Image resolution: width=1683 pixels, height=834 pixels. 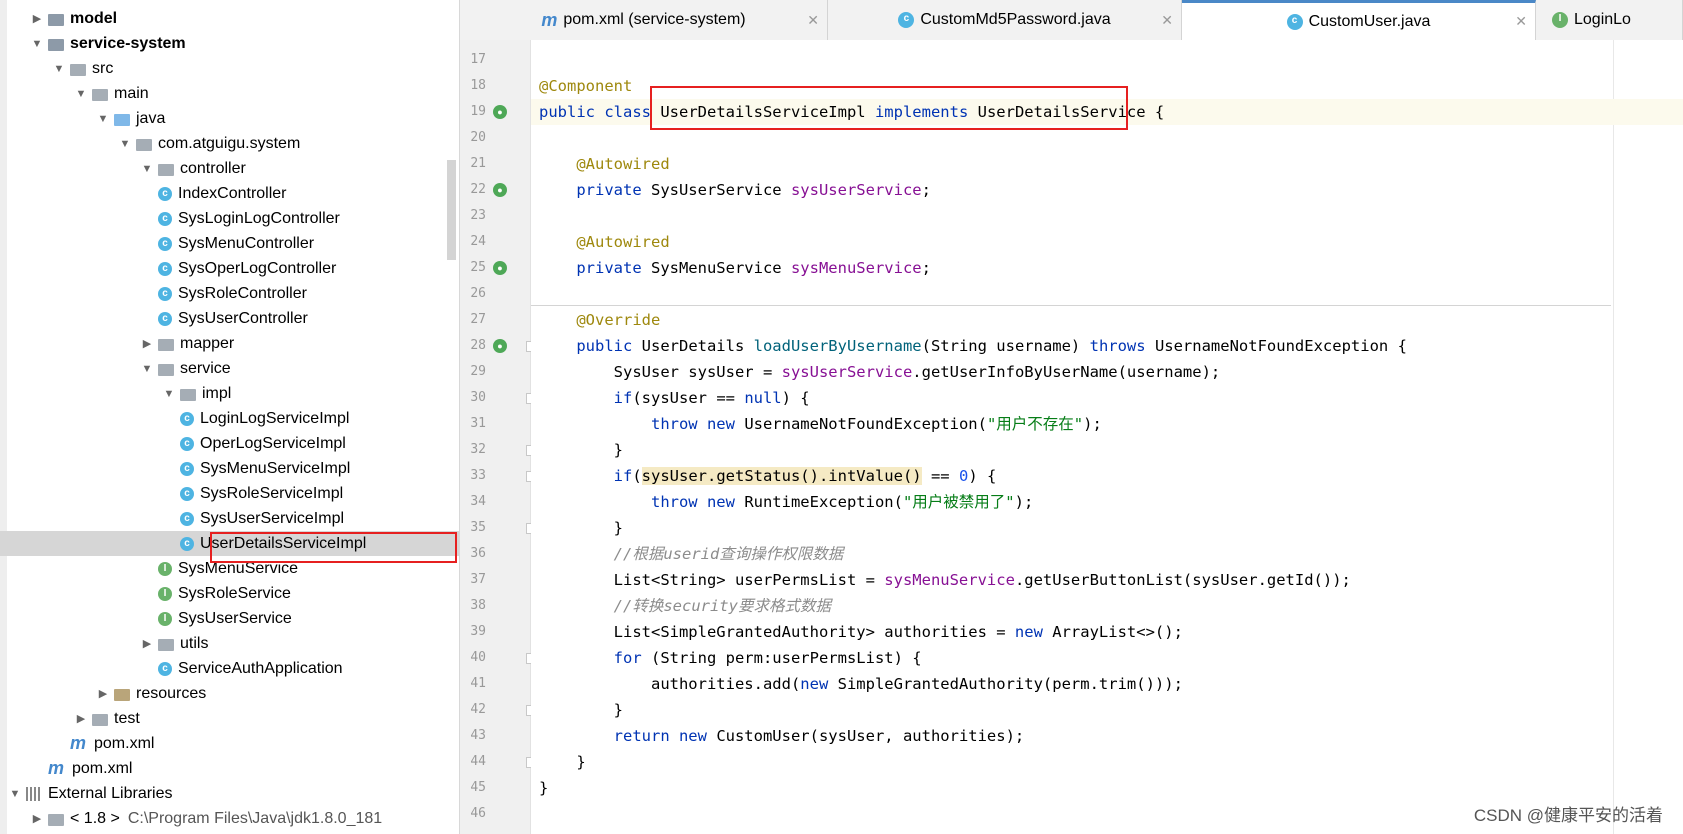 What do you see at coordinates (613, 190) in the screenshot?
I see `code-token: private` at bounding box center [613, 190].